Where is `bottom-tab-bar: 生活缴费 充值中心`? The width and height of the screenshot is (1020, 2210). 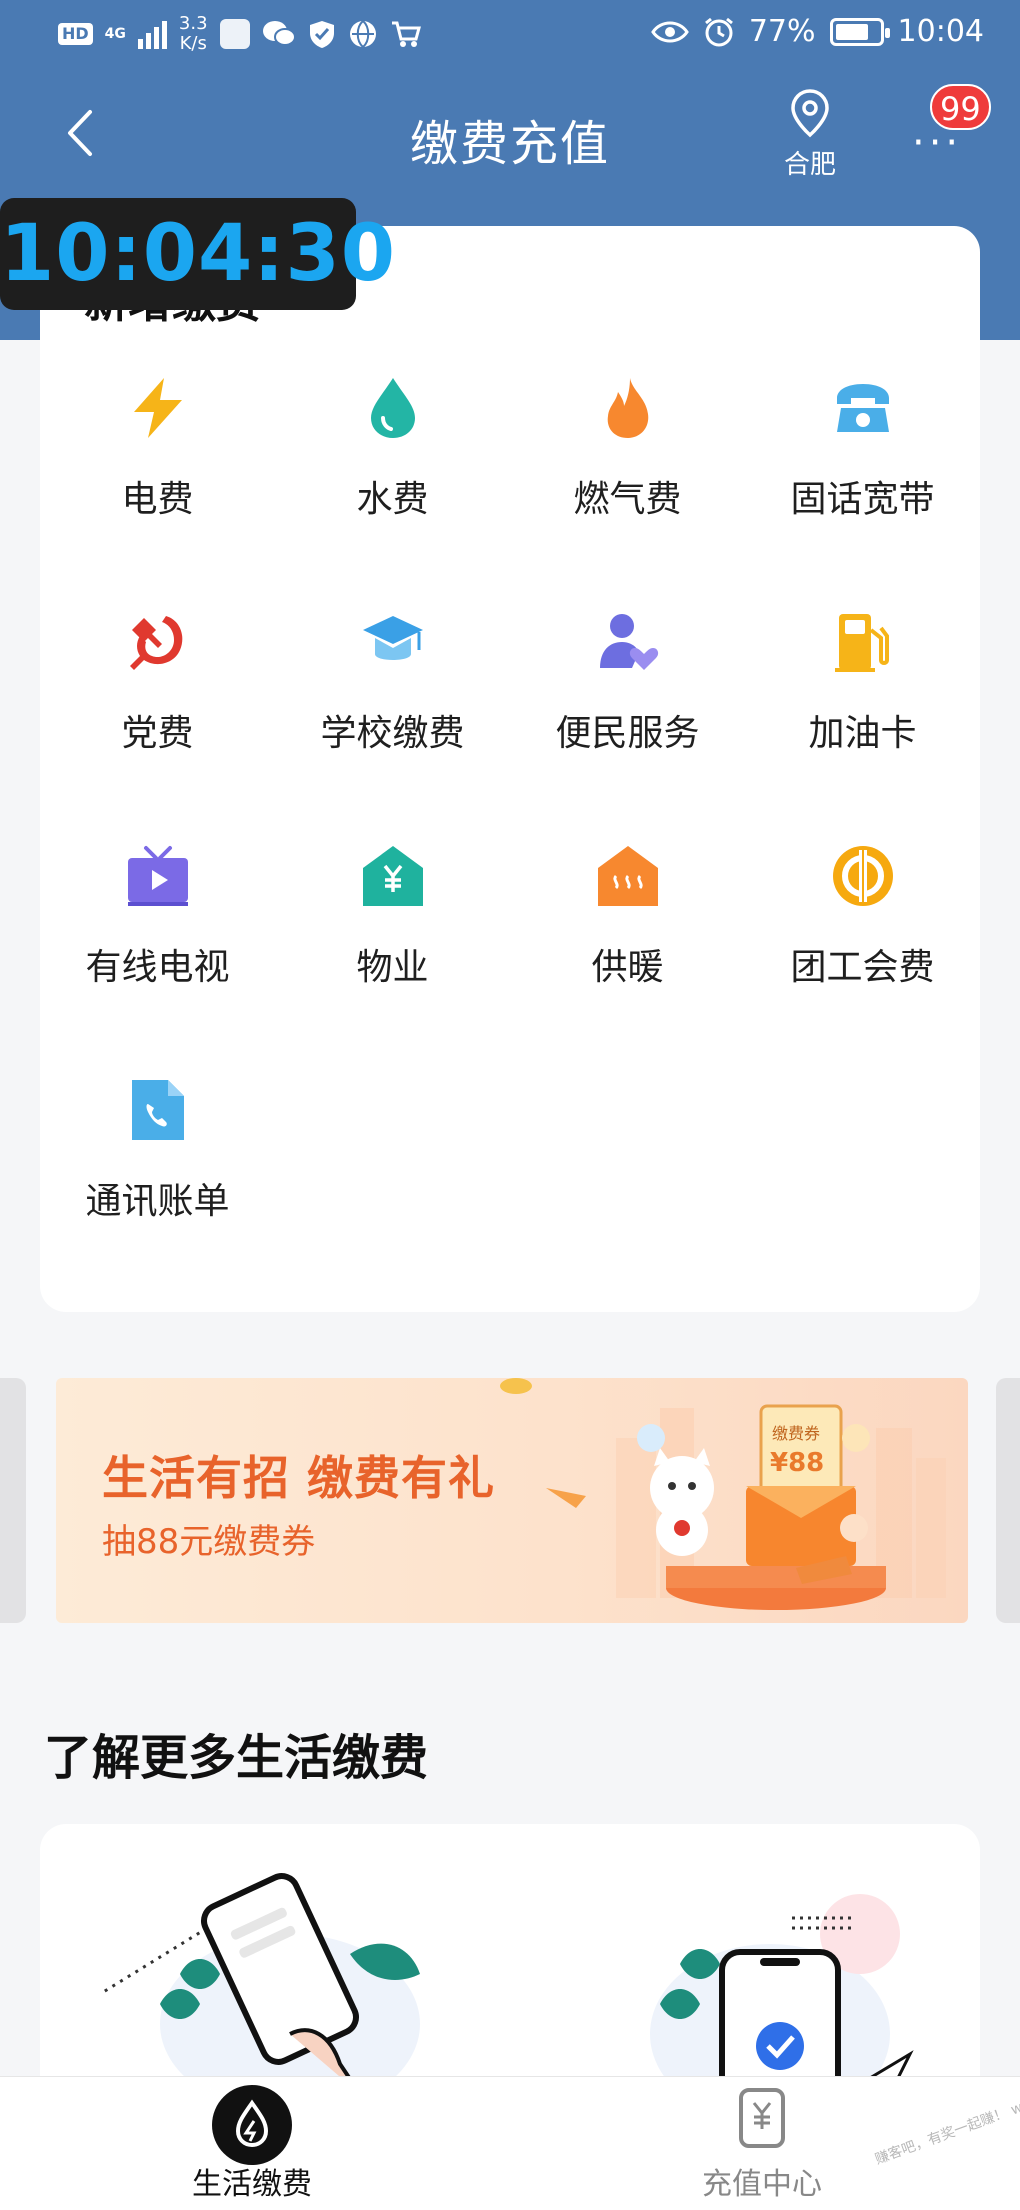
bottom-tab-bar: 生活缴费 充值中心 is located at coordinates (510, 2143).